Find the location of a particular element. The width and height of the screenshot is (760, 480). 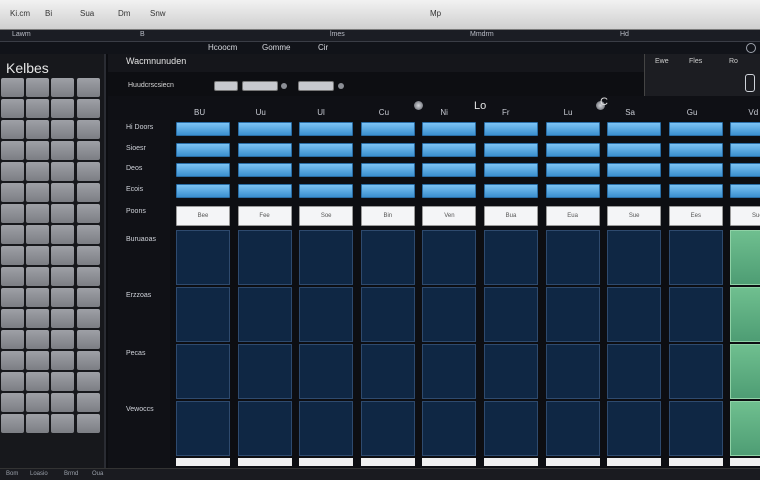

column-header: Fr is located at coordinates (506, 112).